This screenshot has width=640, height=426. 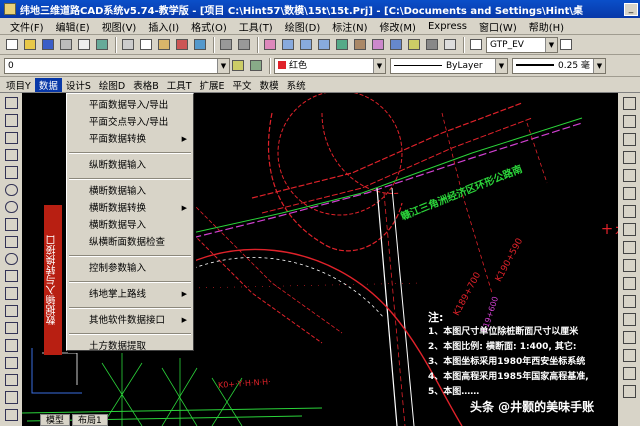 What do you see at coordinates (288, 45) in the screenshot?
I see `zoom-realtime-icon` at bounding box center [288, 45].